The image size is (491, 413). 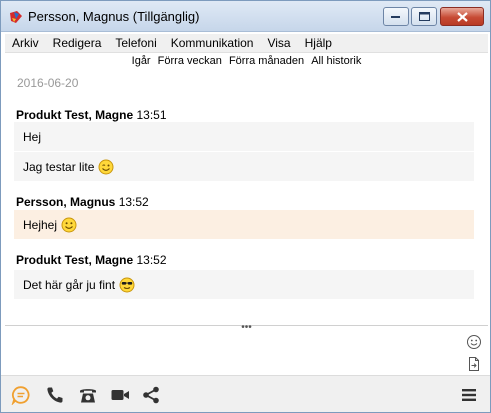 What do you see at coordinates (25, 43) in the screenshot?
I see `menu-arkiv: Arkiv` at bounding box center [25, 43].